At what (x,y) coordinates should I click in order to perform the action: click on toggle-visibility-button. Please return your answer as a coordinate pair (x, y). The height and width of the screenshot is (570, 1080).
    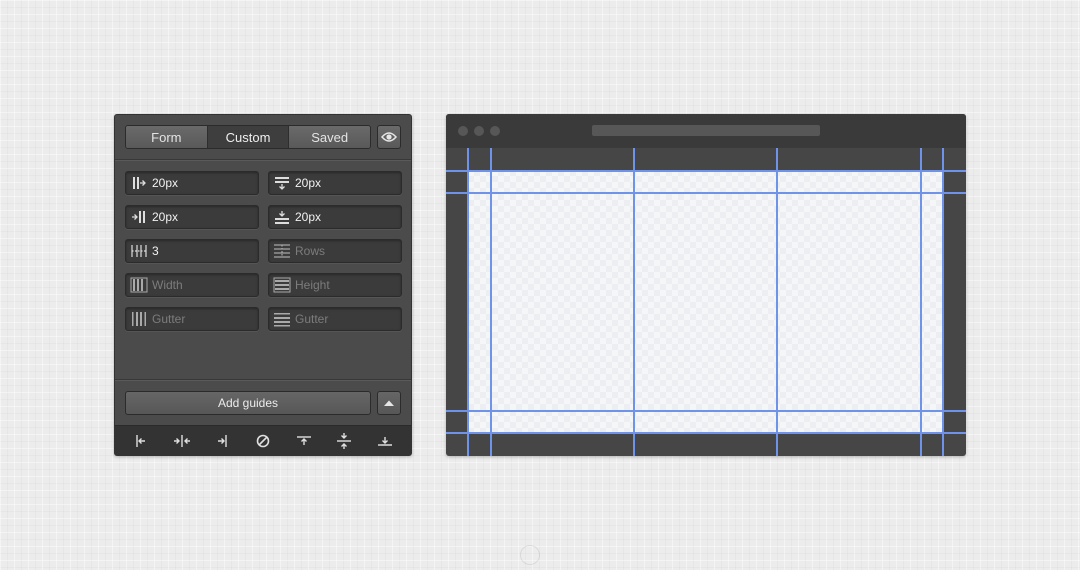
    Looking at the image, I should click on (389, 137).